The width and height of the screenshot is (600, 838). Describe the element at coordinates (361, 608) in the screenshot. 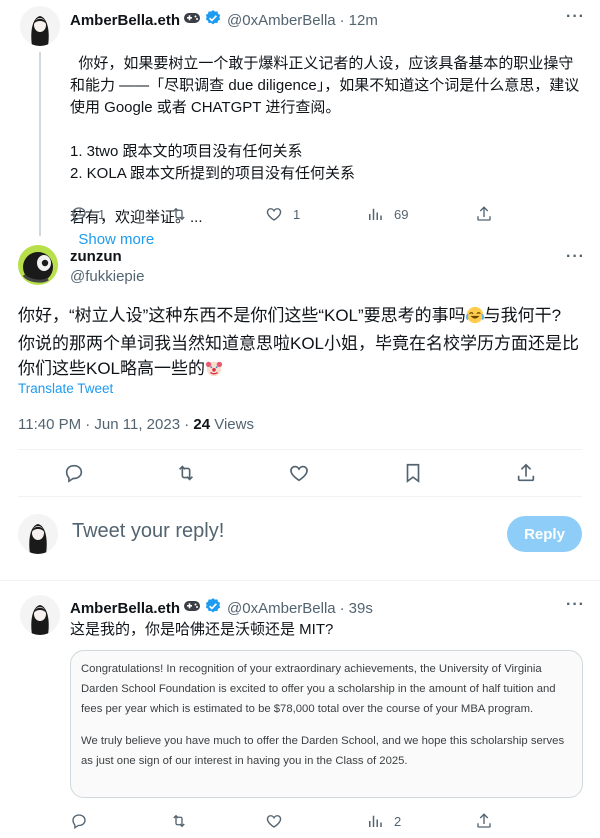

I see `tweet-time: 39s` at that location.